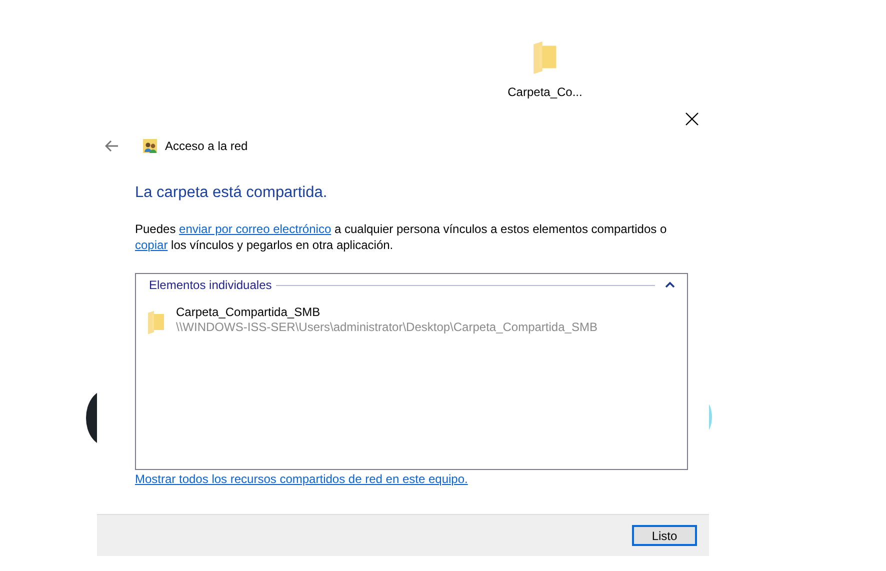  Describe the element at coordinates (664, 535) in the screenshot. I see `done-button: Listo` at that location.